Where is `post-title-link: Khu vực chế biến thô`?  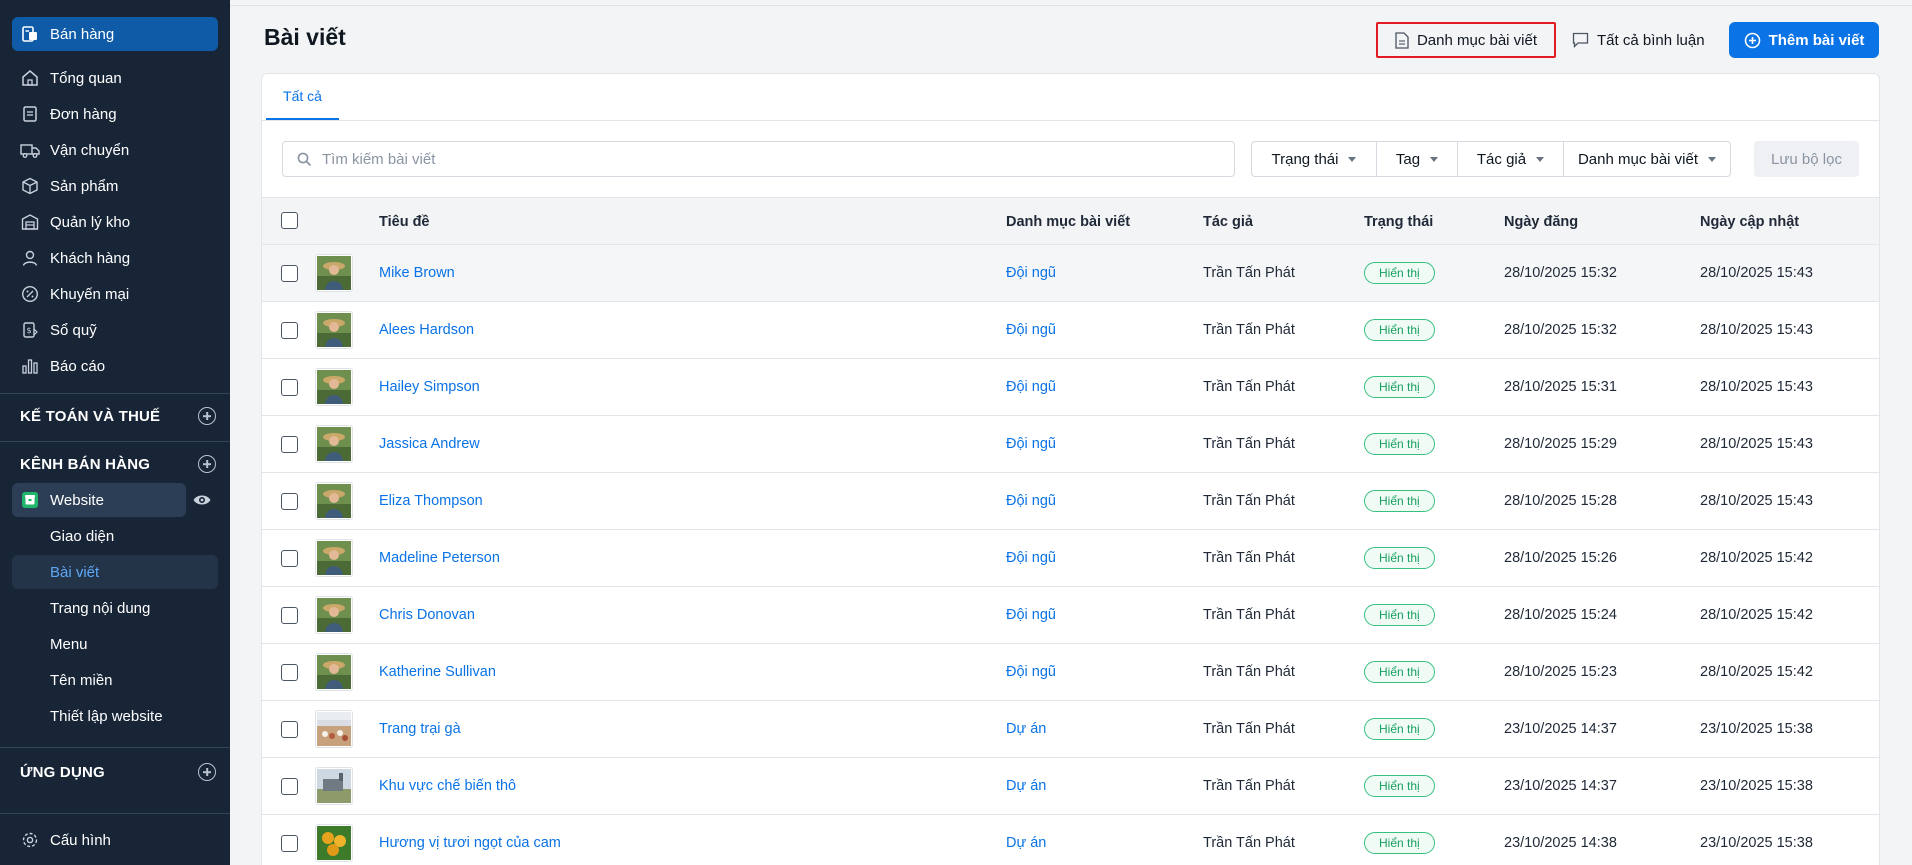 post-title-link: Khu vực chế biến thô is located at coordinates (447, 786).